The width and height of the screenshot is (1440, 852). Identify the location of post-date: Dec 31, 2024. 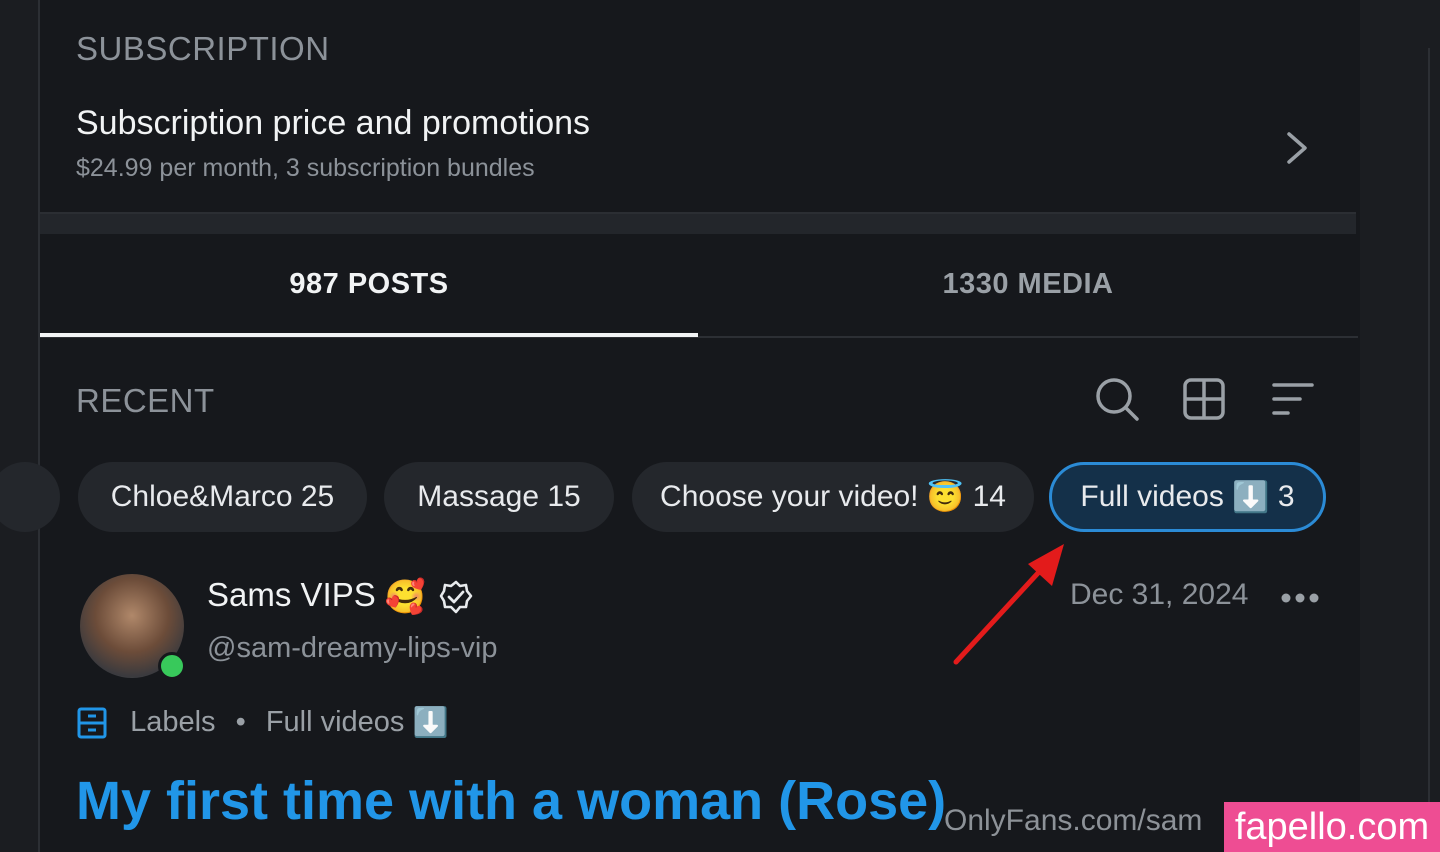
(1159, 594).